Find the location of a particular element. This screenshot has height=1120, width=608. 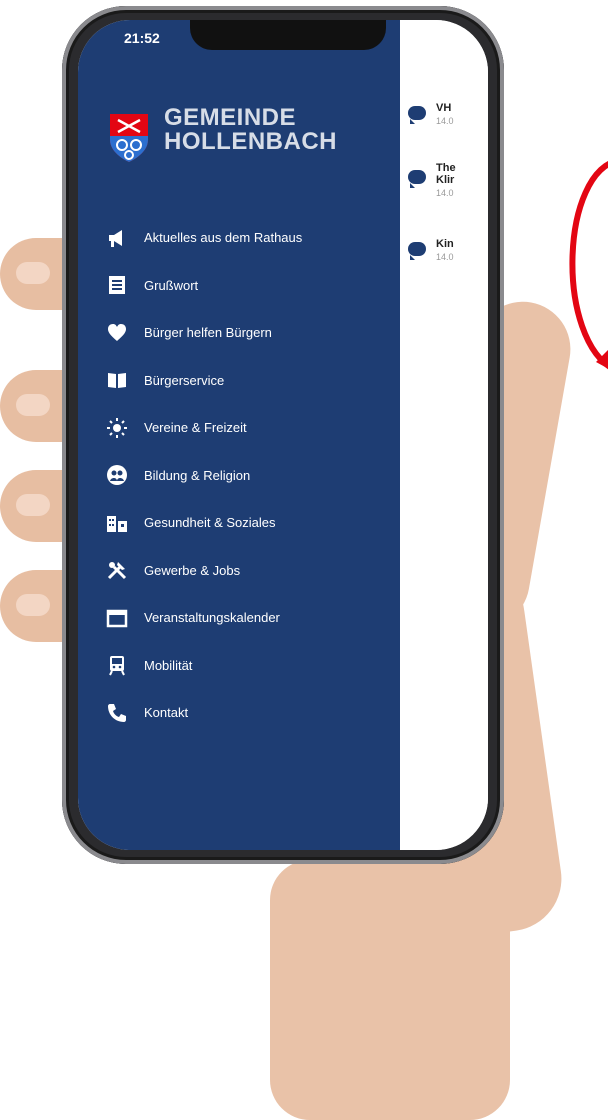

menu-item-kontakt: Kontakt is located at coordinates (252, 713).